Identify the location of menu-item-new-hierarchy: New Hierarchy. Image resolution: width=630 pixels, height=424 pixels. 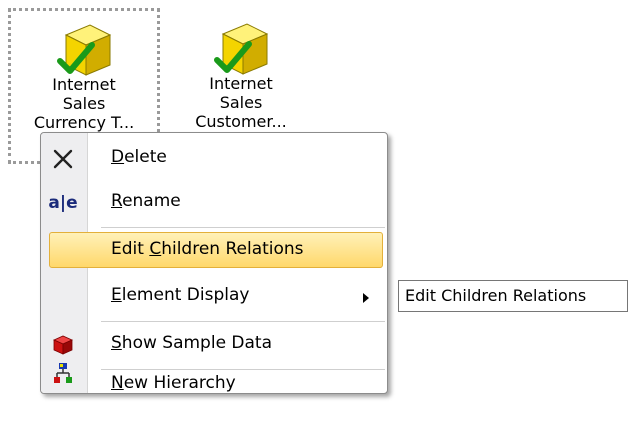
(214, 370).